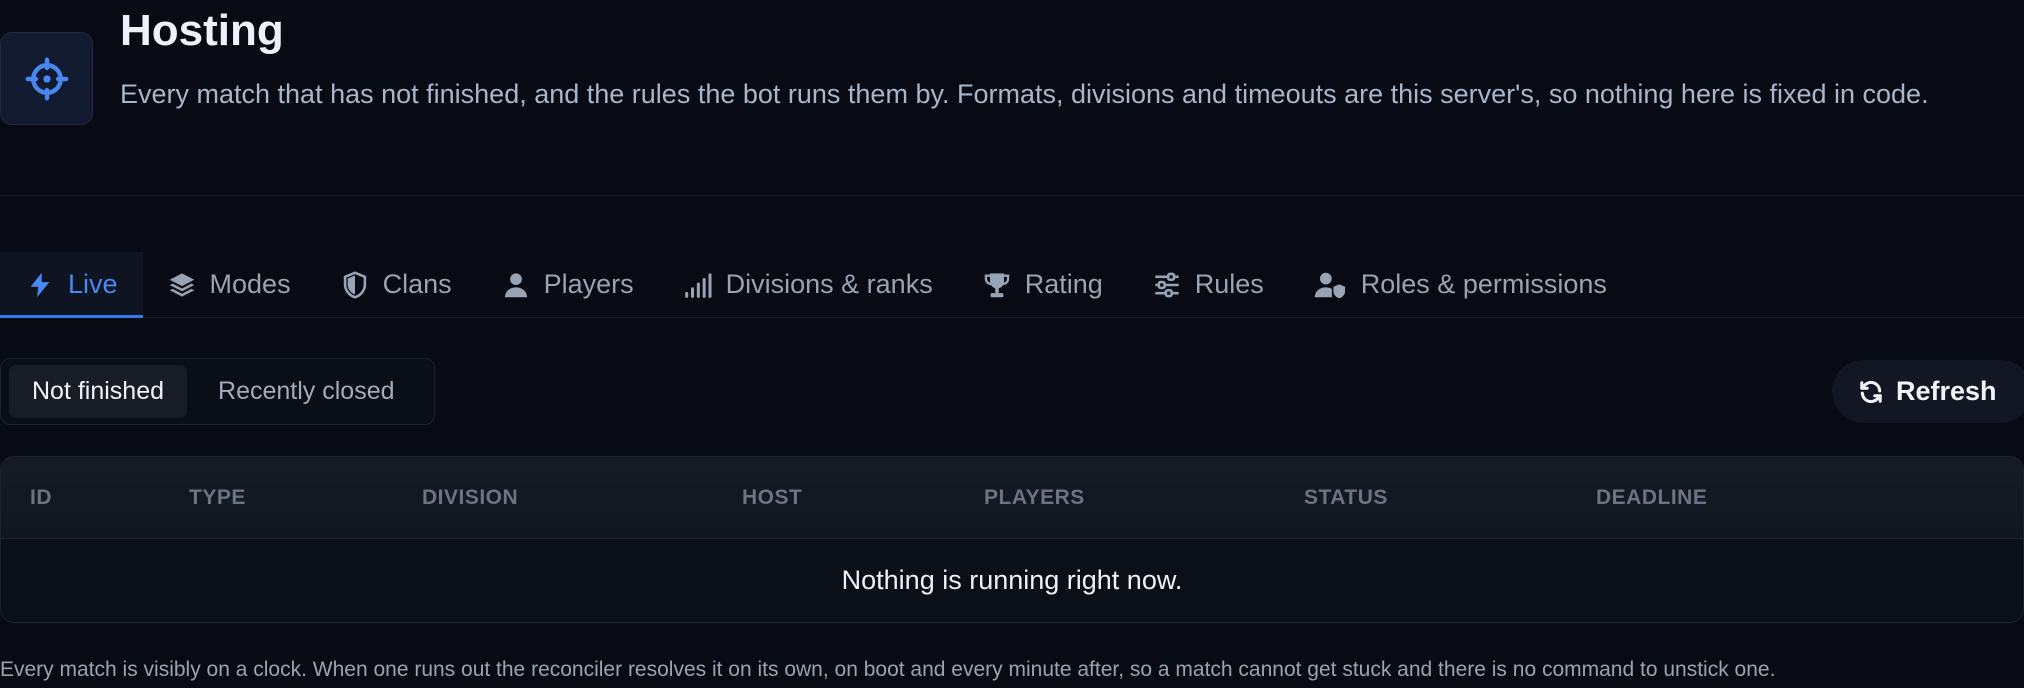  I want to click on page-icon, so click(46, 78).